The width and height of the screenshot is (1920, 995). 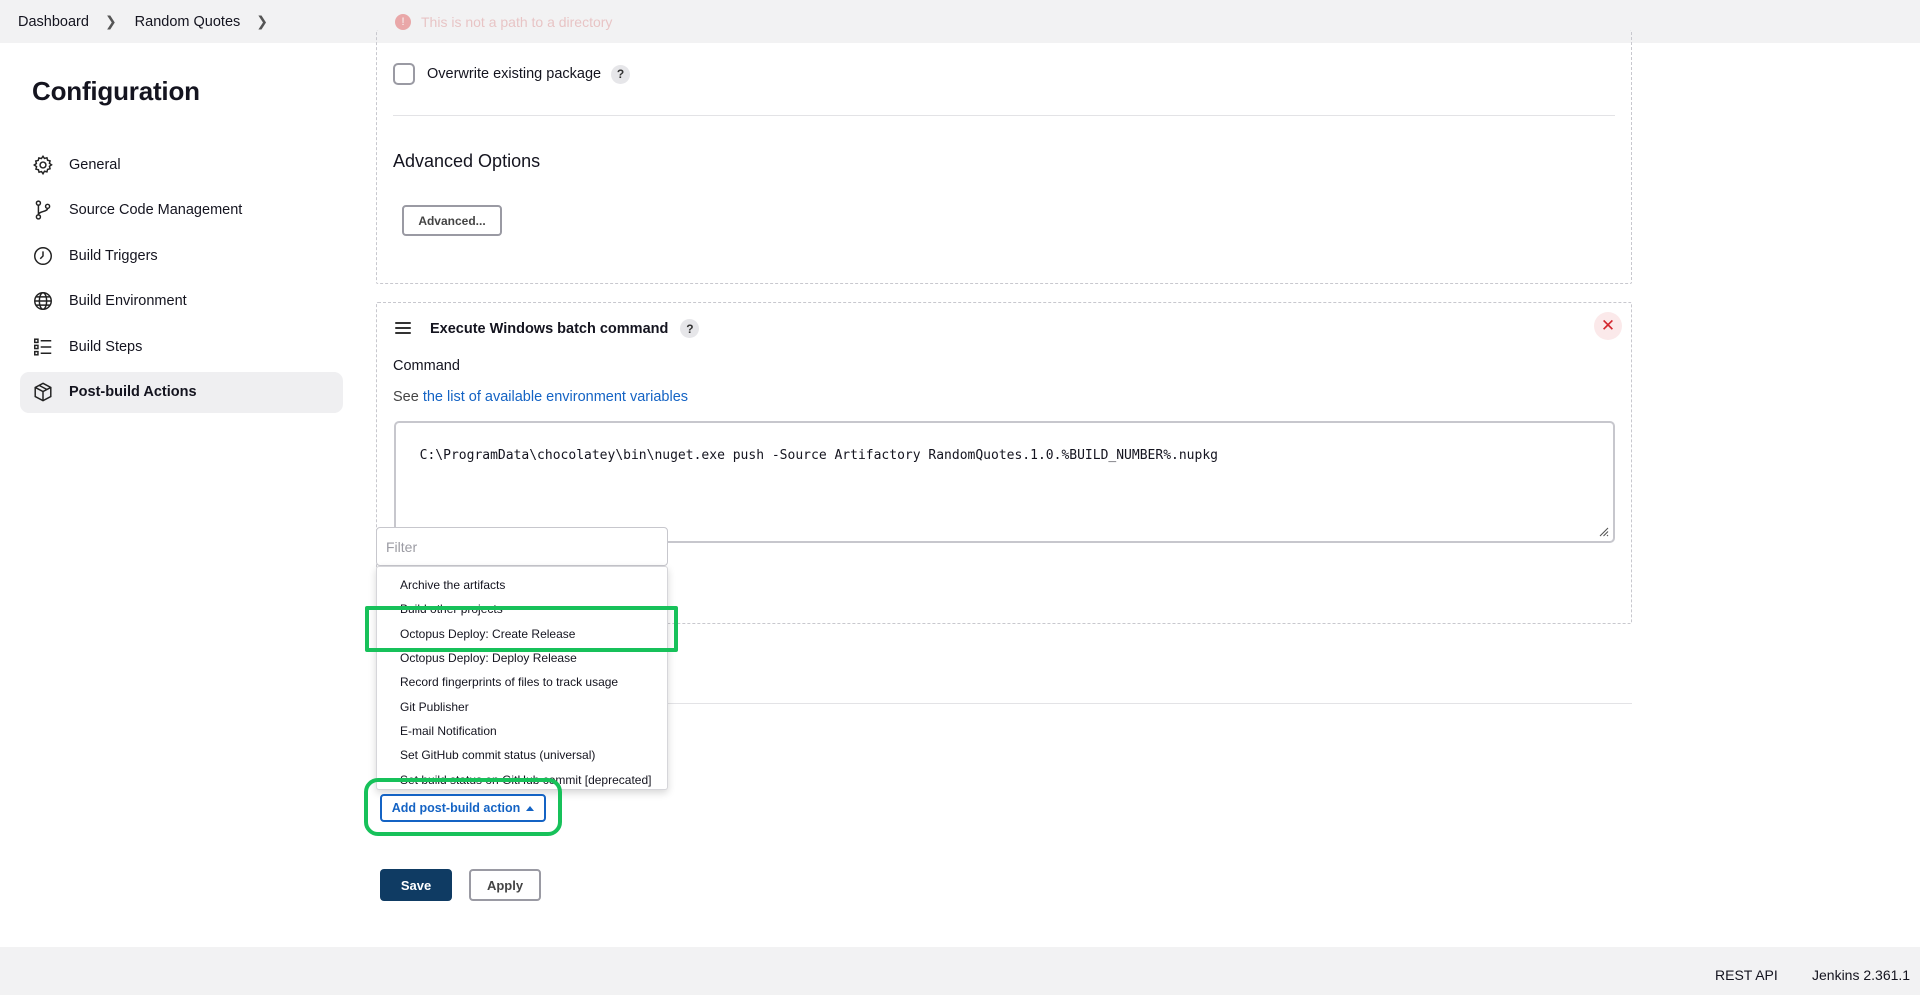 What do you see at coordinates (116, 91) in the screenshot?
I see `page-title: Configuration` at bounding box center [116, 91].